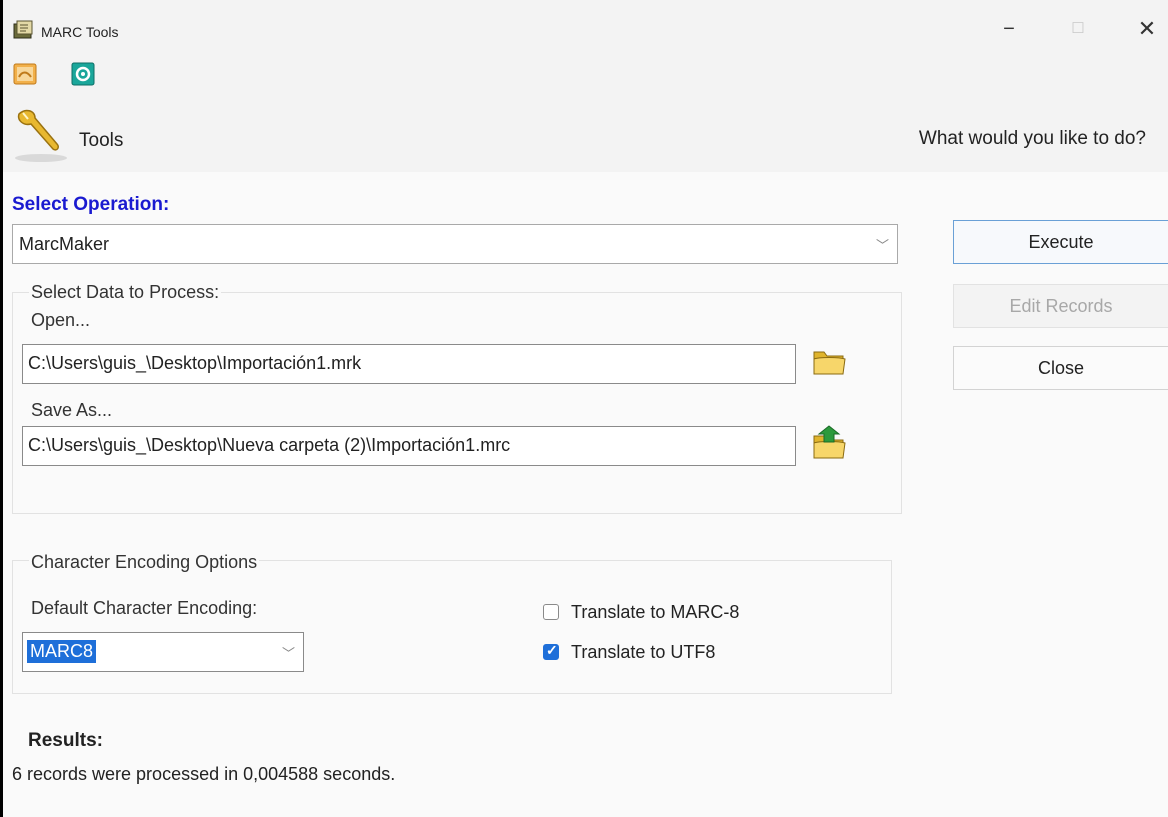  I want to click on save-folder-icon, so click(829, 444).